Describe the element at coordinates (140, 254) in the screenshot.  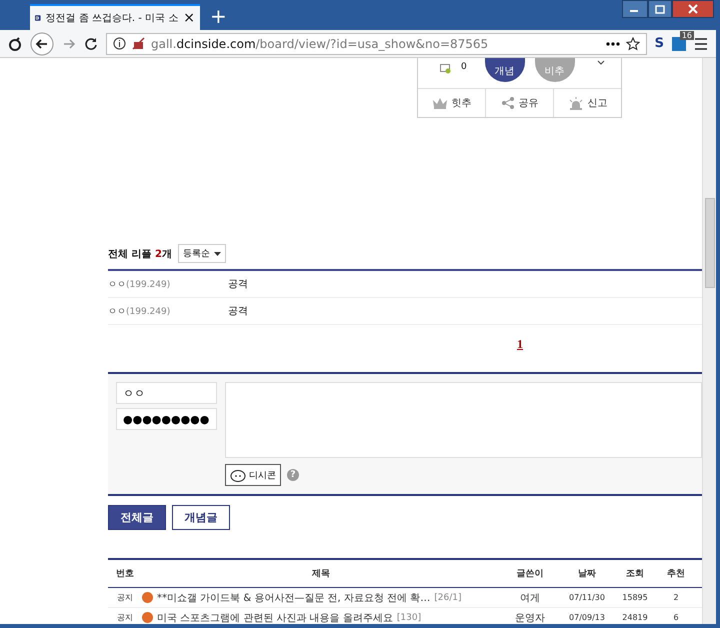
I see `comment-count-title: 전체 리플 2개` at that location.